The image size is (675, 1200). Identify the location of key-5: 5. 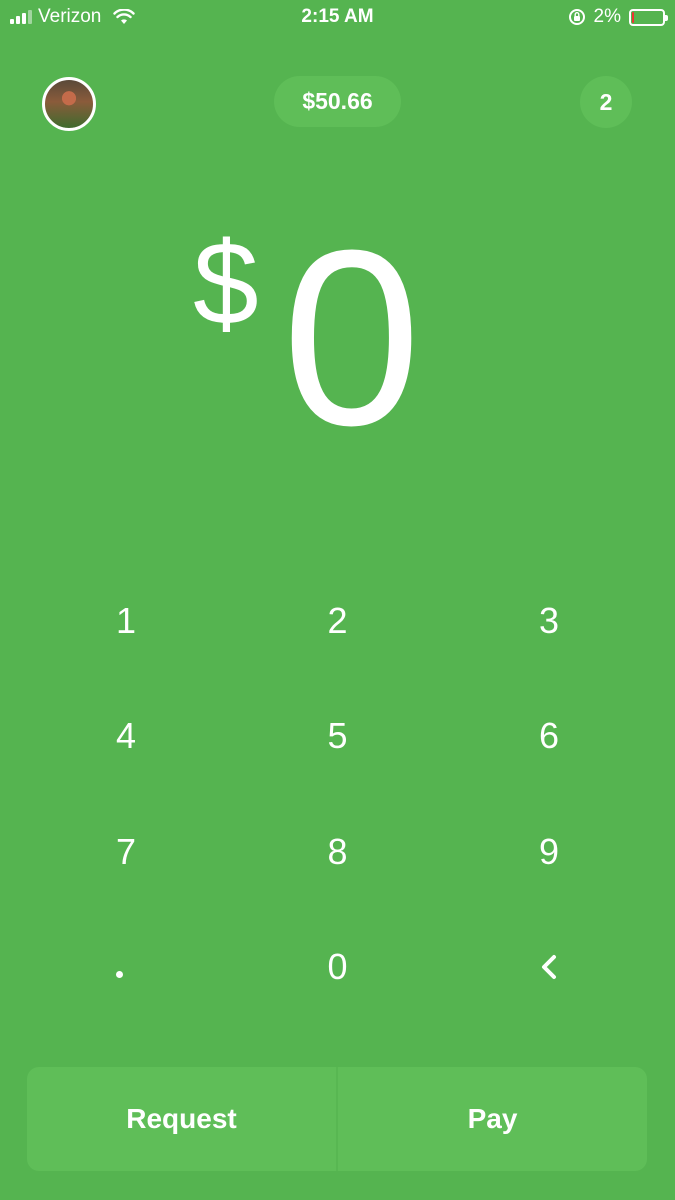
(337, 737).